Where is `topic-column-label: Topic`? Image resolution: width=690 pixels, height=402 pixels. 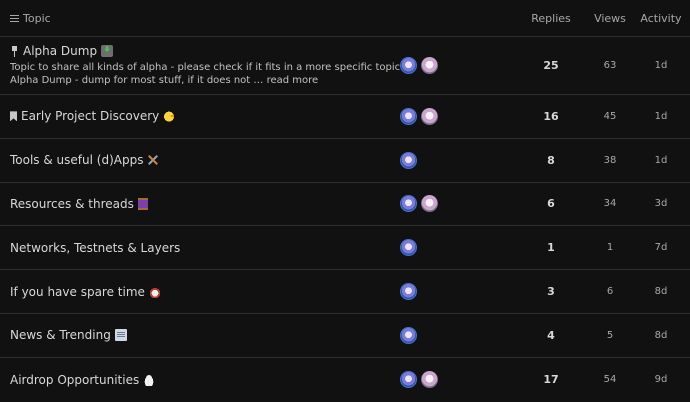 topic-column-label: Topic is located at coordinates (37, 18).